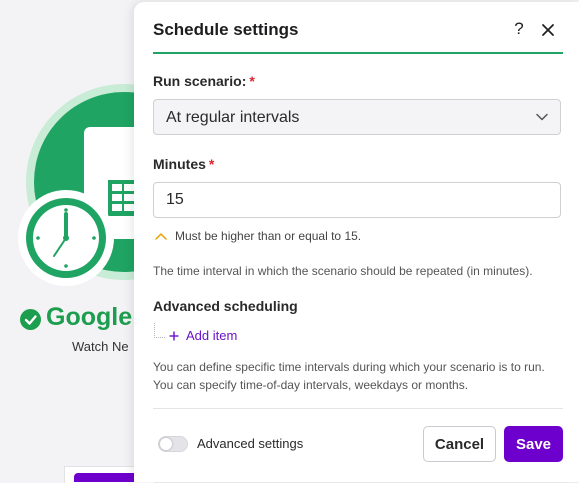  Describe the element at coordinates (173, 444) in the screenshot. I see `advanced-settings-toggle` at that location.